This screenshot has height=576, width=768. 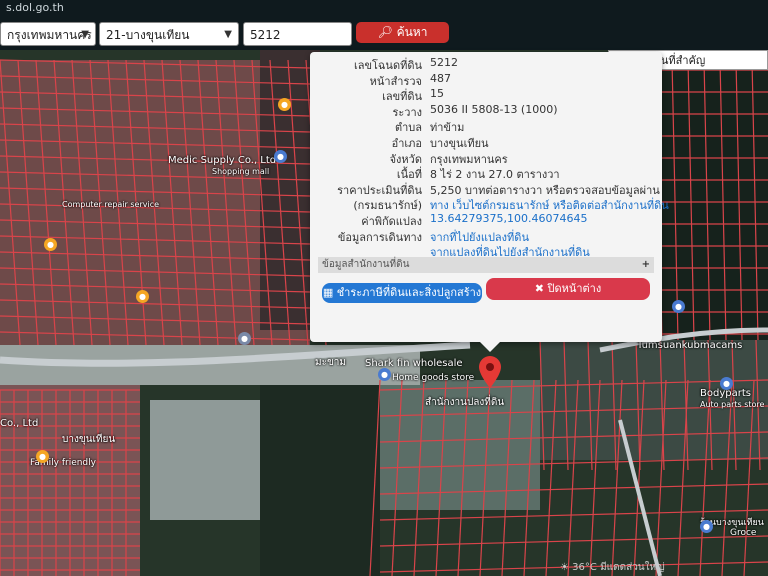 I want to click on expand-icon: +, so click(x=646, y=265).